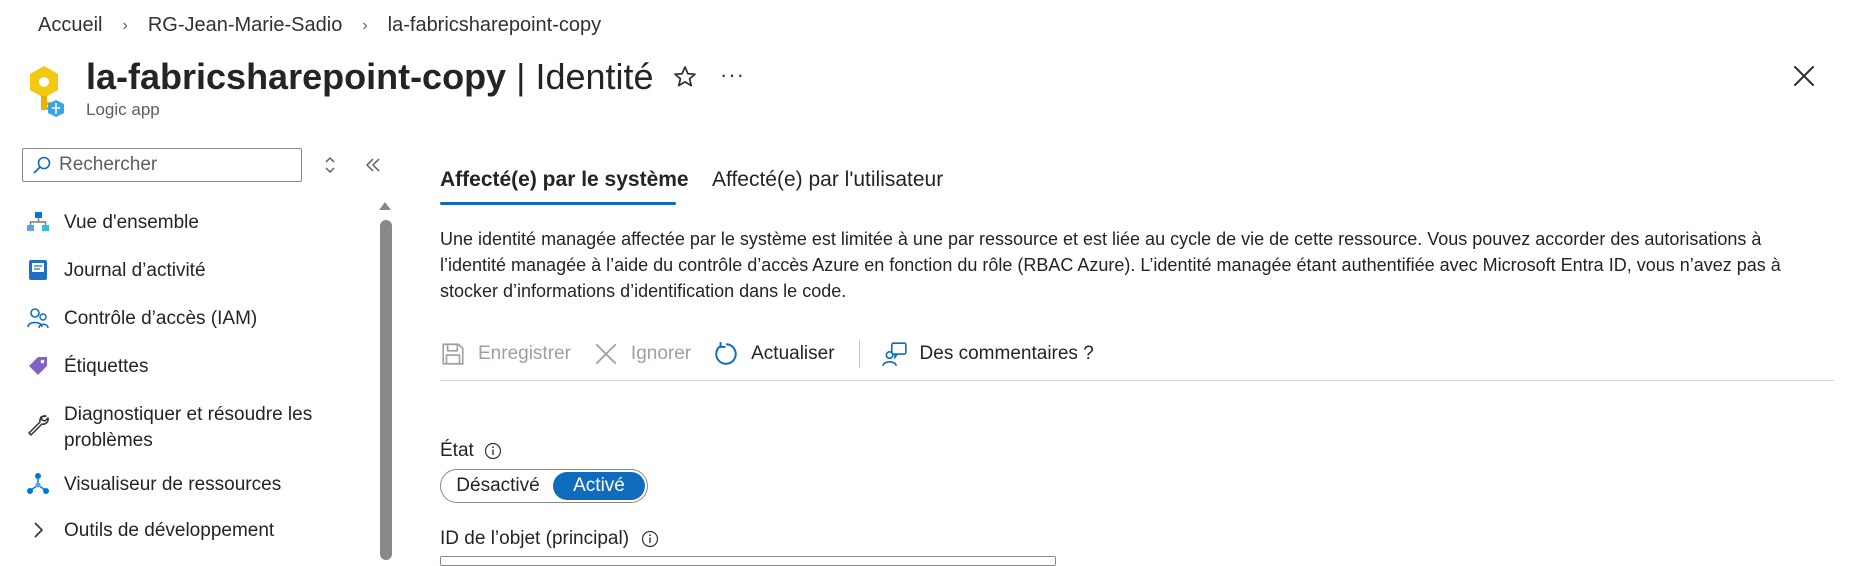 The height and width of the screenshot is (566, 1852). I want to click on search-icon, so click(42, 165).